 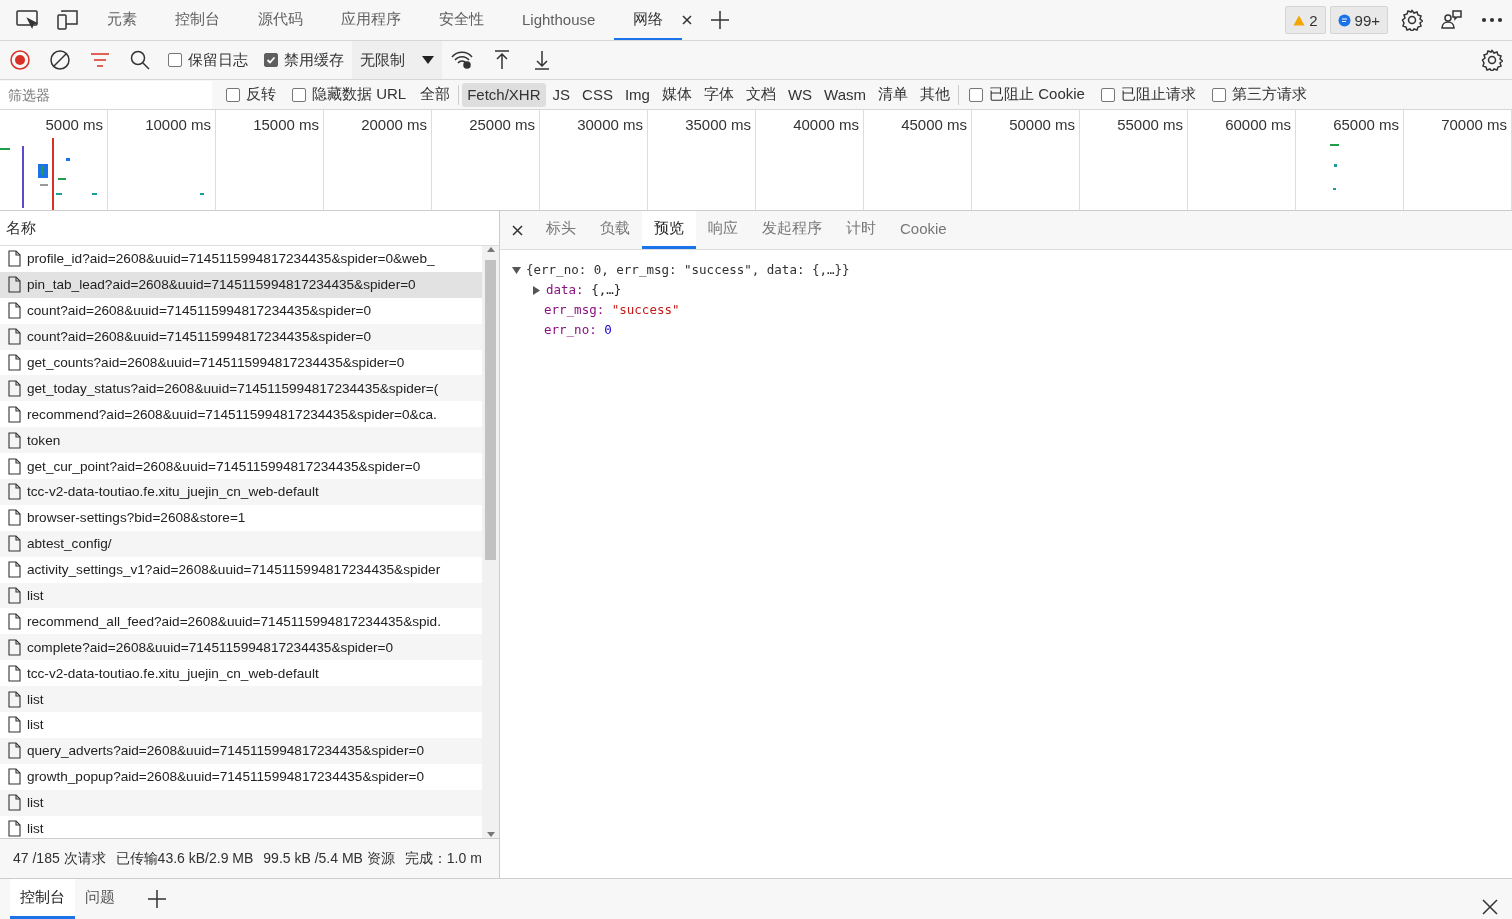 What do you see at coordinates (584, 290) in the screenshot?
I see `json-property: data: {,…}` at bounding box center [584, 290].